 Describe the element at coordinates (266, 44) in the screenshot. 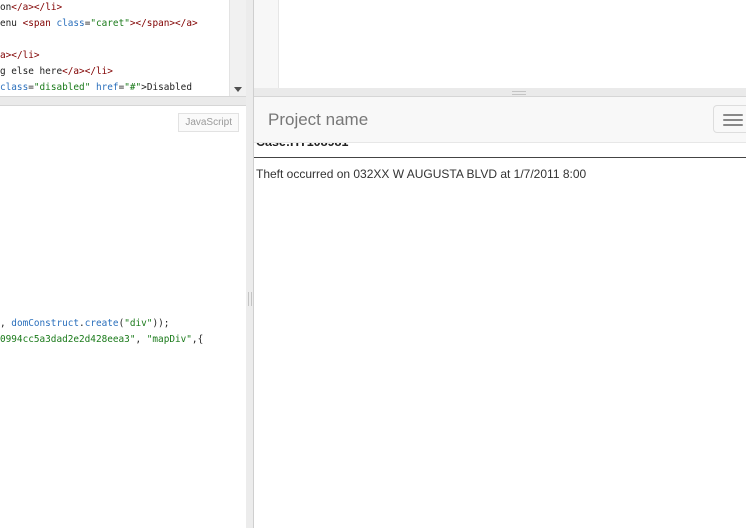

I see `css-editor-gutter` at that location.